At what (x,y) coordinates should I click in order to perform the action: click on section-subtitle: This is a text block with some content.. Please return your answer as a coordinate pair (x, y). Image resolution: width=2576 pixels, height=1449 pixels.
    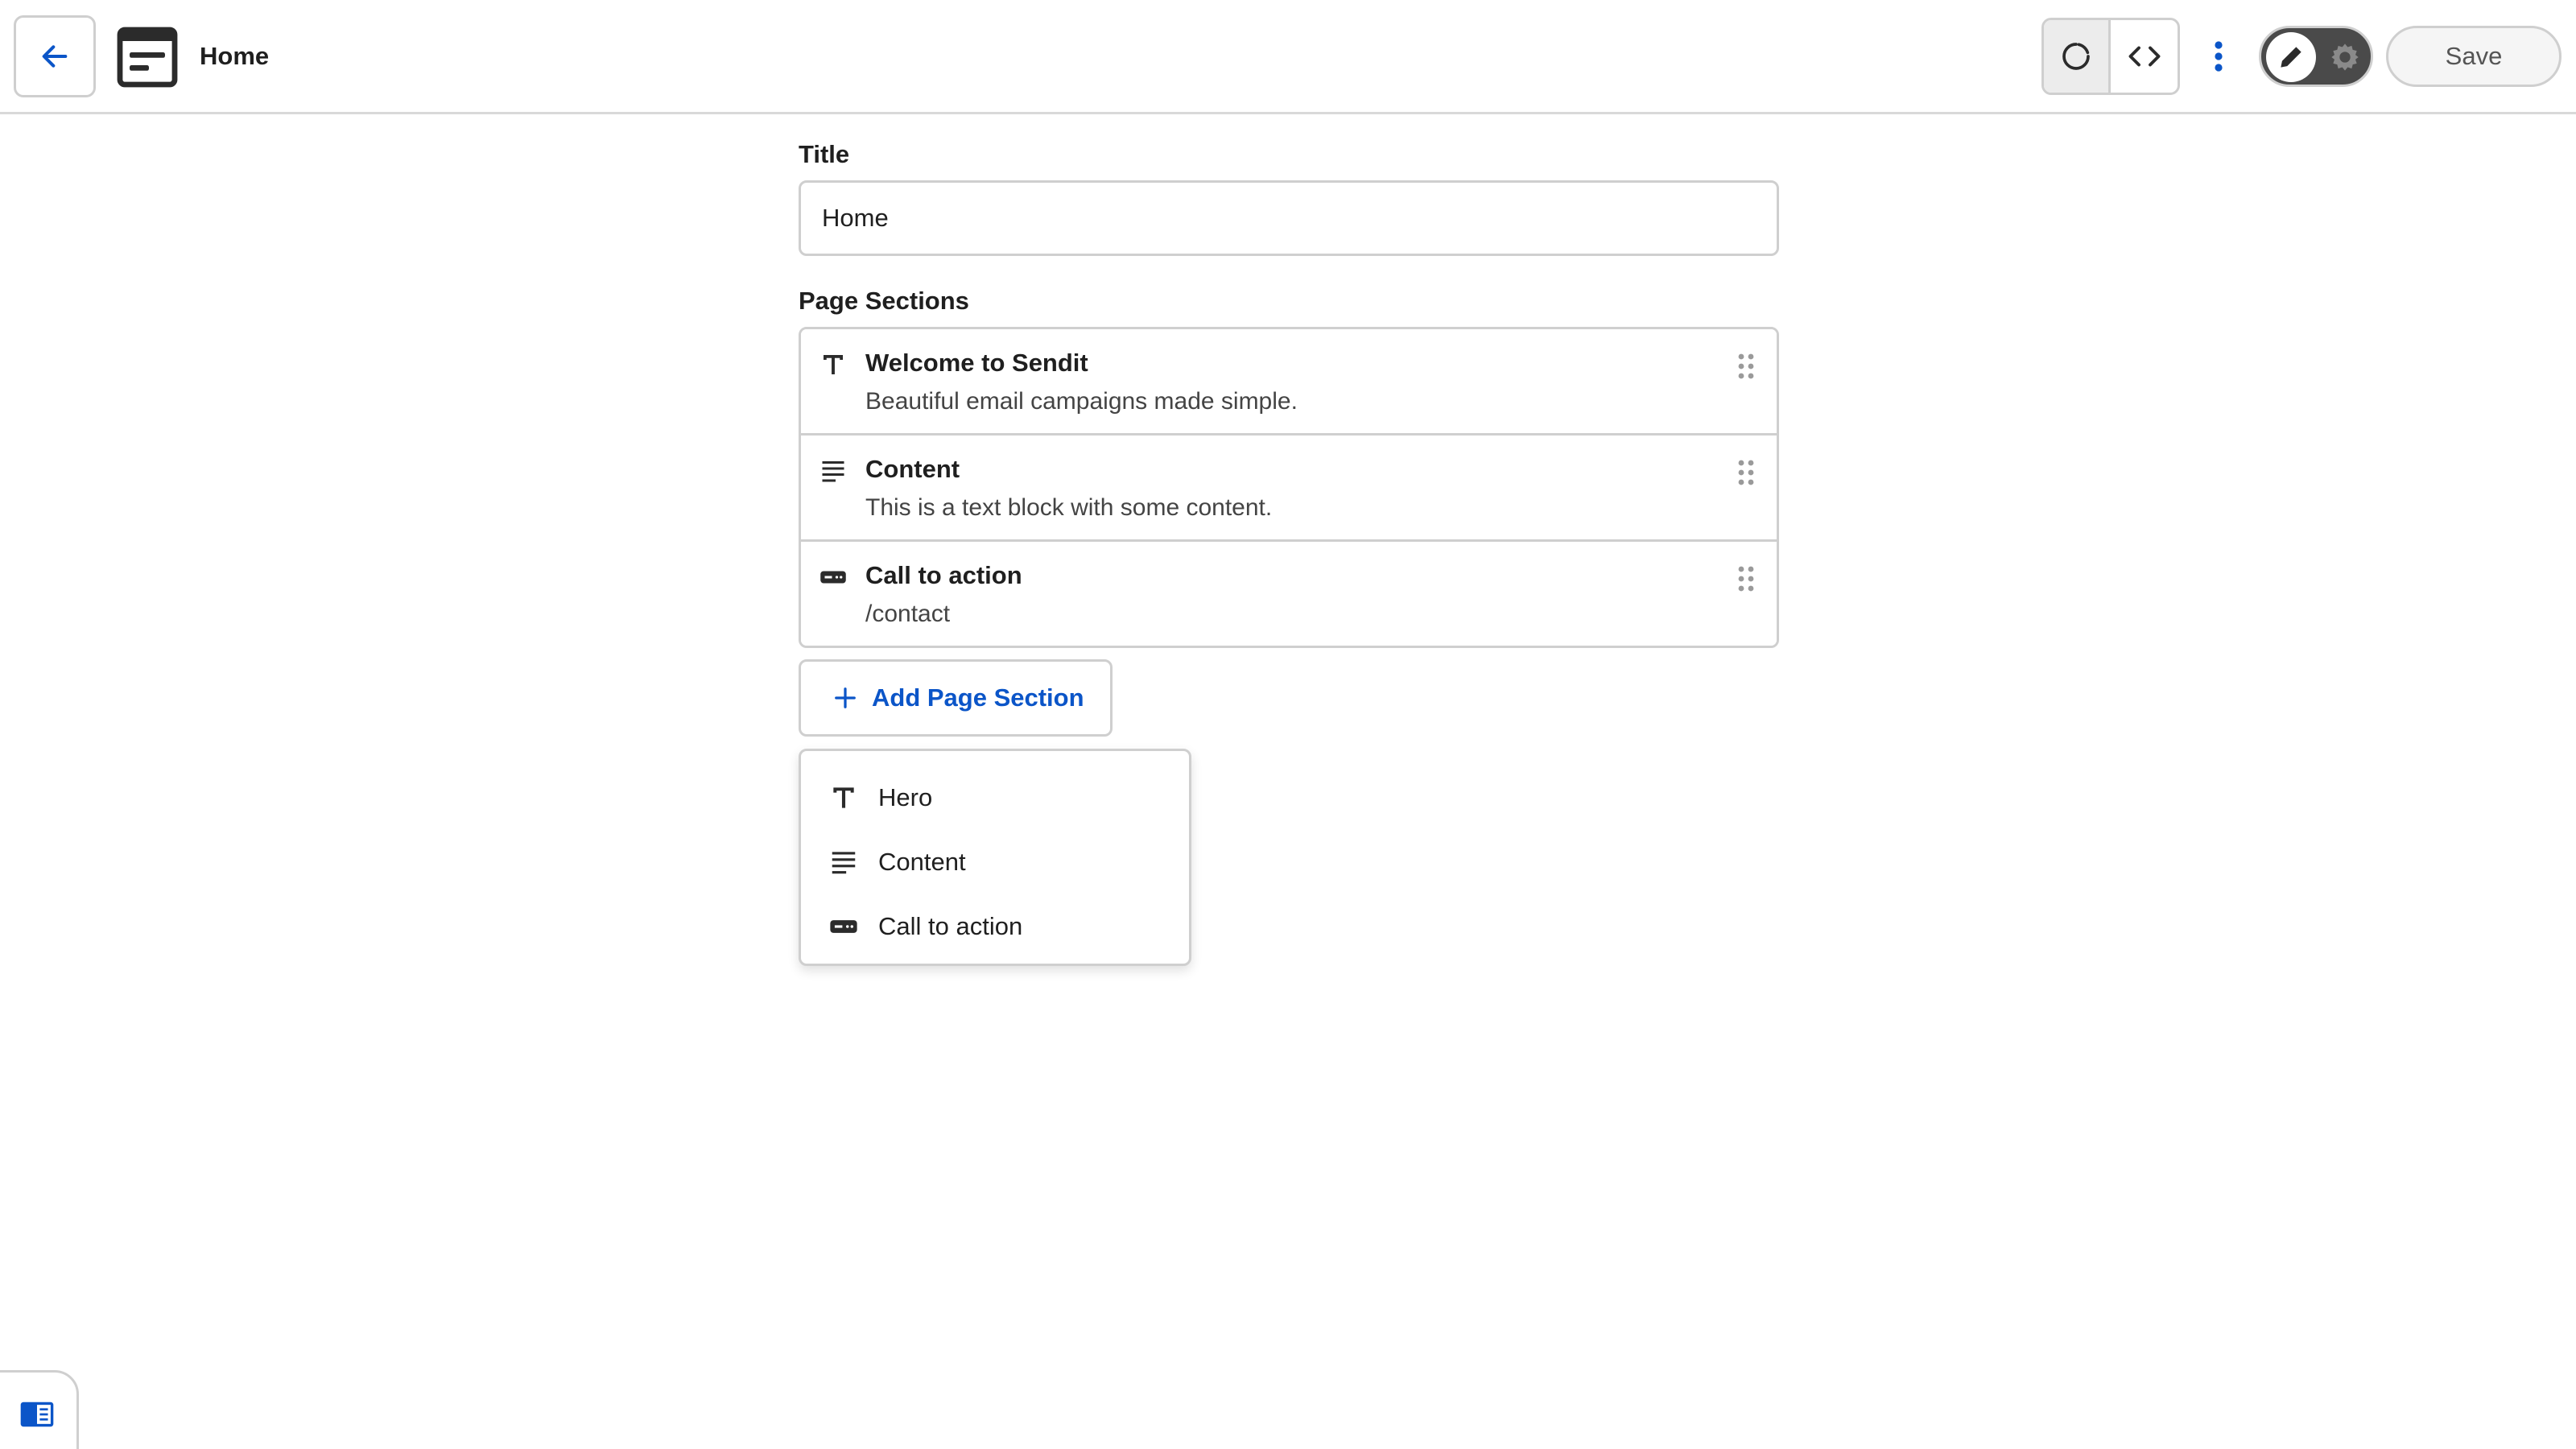
    Looking at the image, I should click on (1069, 507).